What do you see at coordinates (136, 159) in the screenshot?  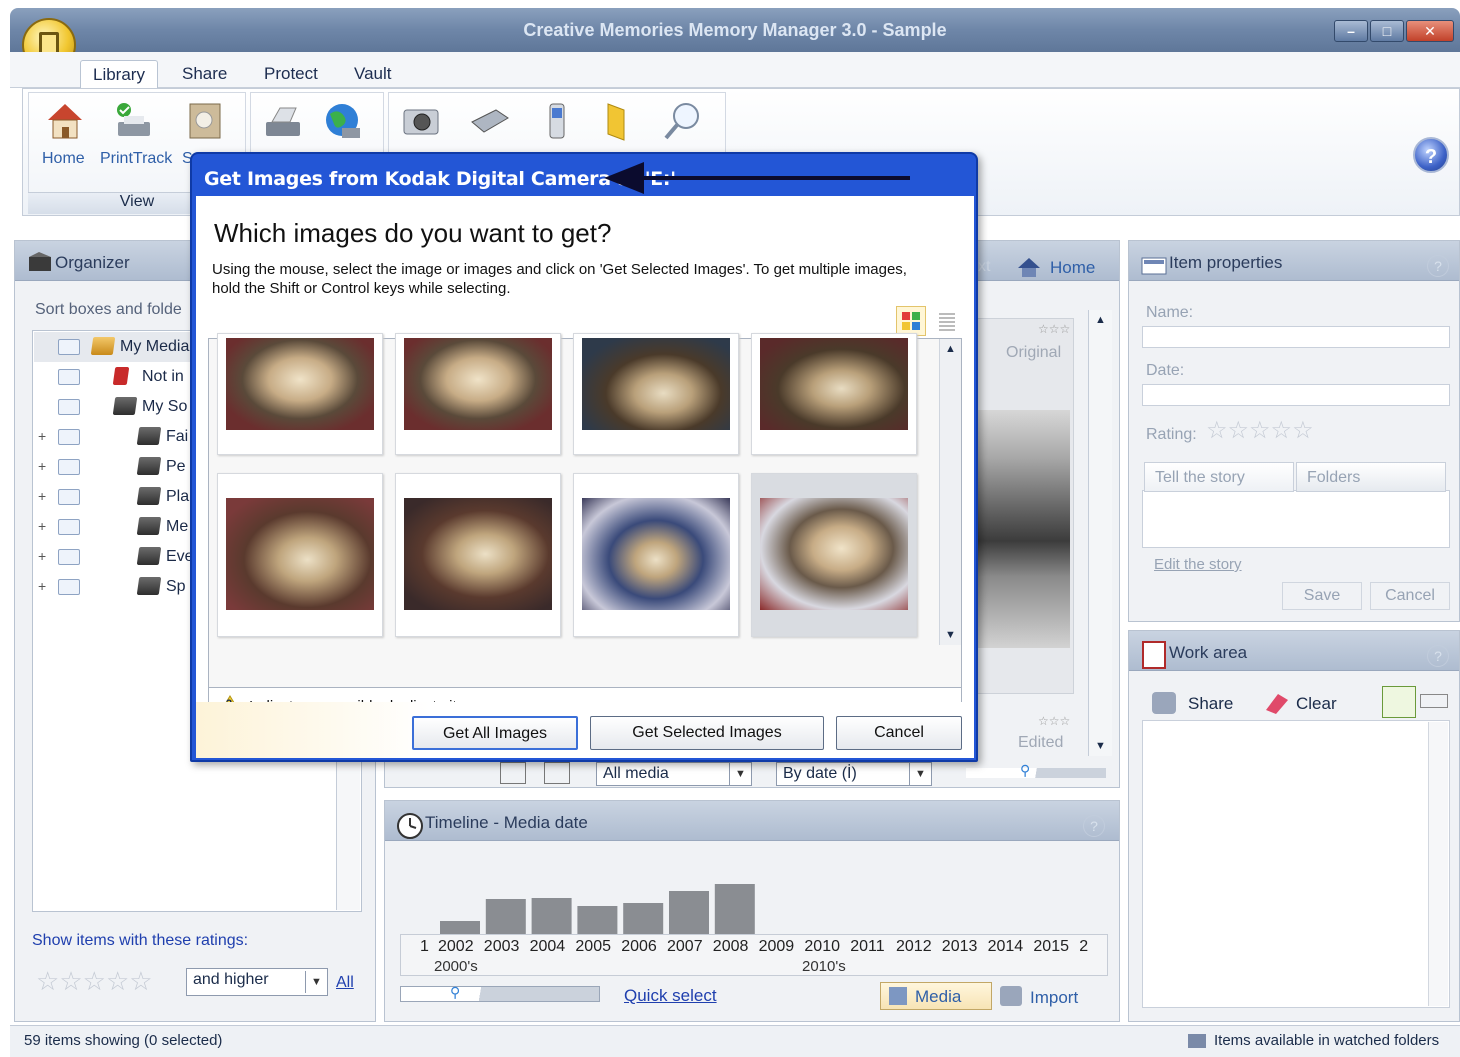 I see `ribbon-printtrack-button: PrintTrack` at bounding box center [136, 159].